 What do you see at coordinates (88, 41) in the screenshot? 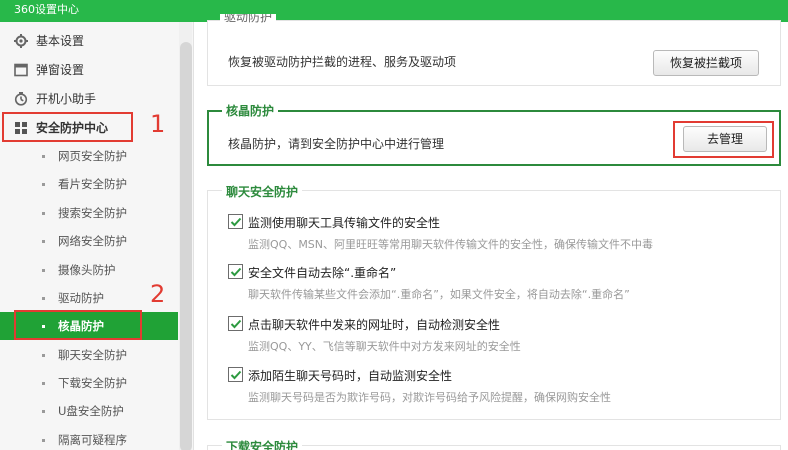
I see `sidebar-item-basic-settings: 基本设置` at bounding box center [88, 41].